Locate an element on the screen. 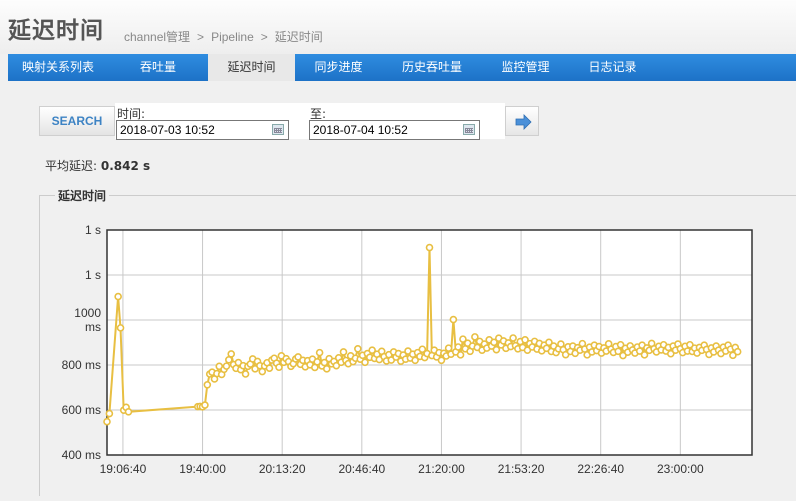 The height and width of the screenshot is (501, 796). y-tick-label: 800 ms is located at coordinates (81, 365).